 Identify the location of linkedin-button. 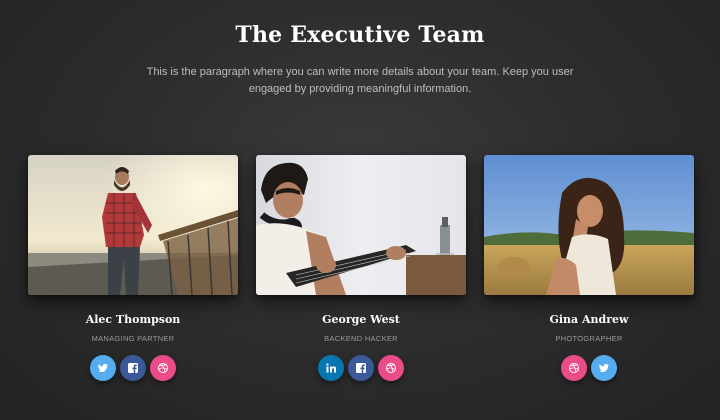
(331, 368).